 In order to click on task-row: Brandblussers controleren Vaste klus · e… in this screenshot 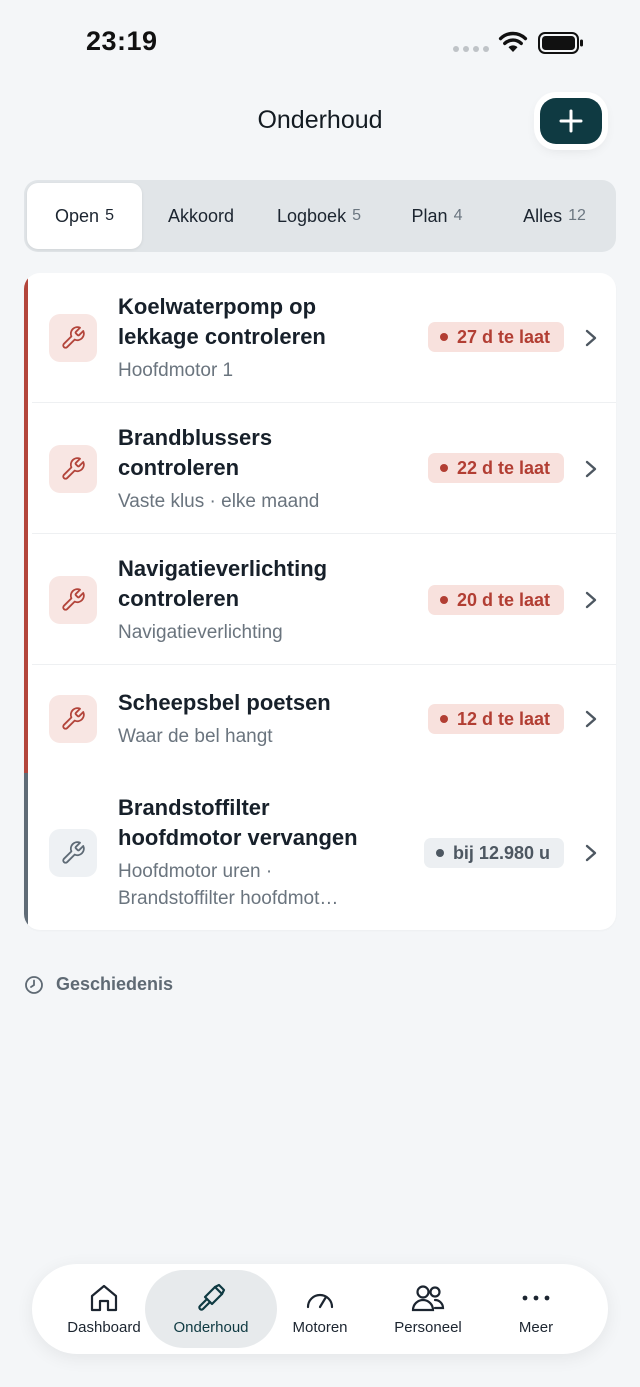, I will do `click(320, 468)`.